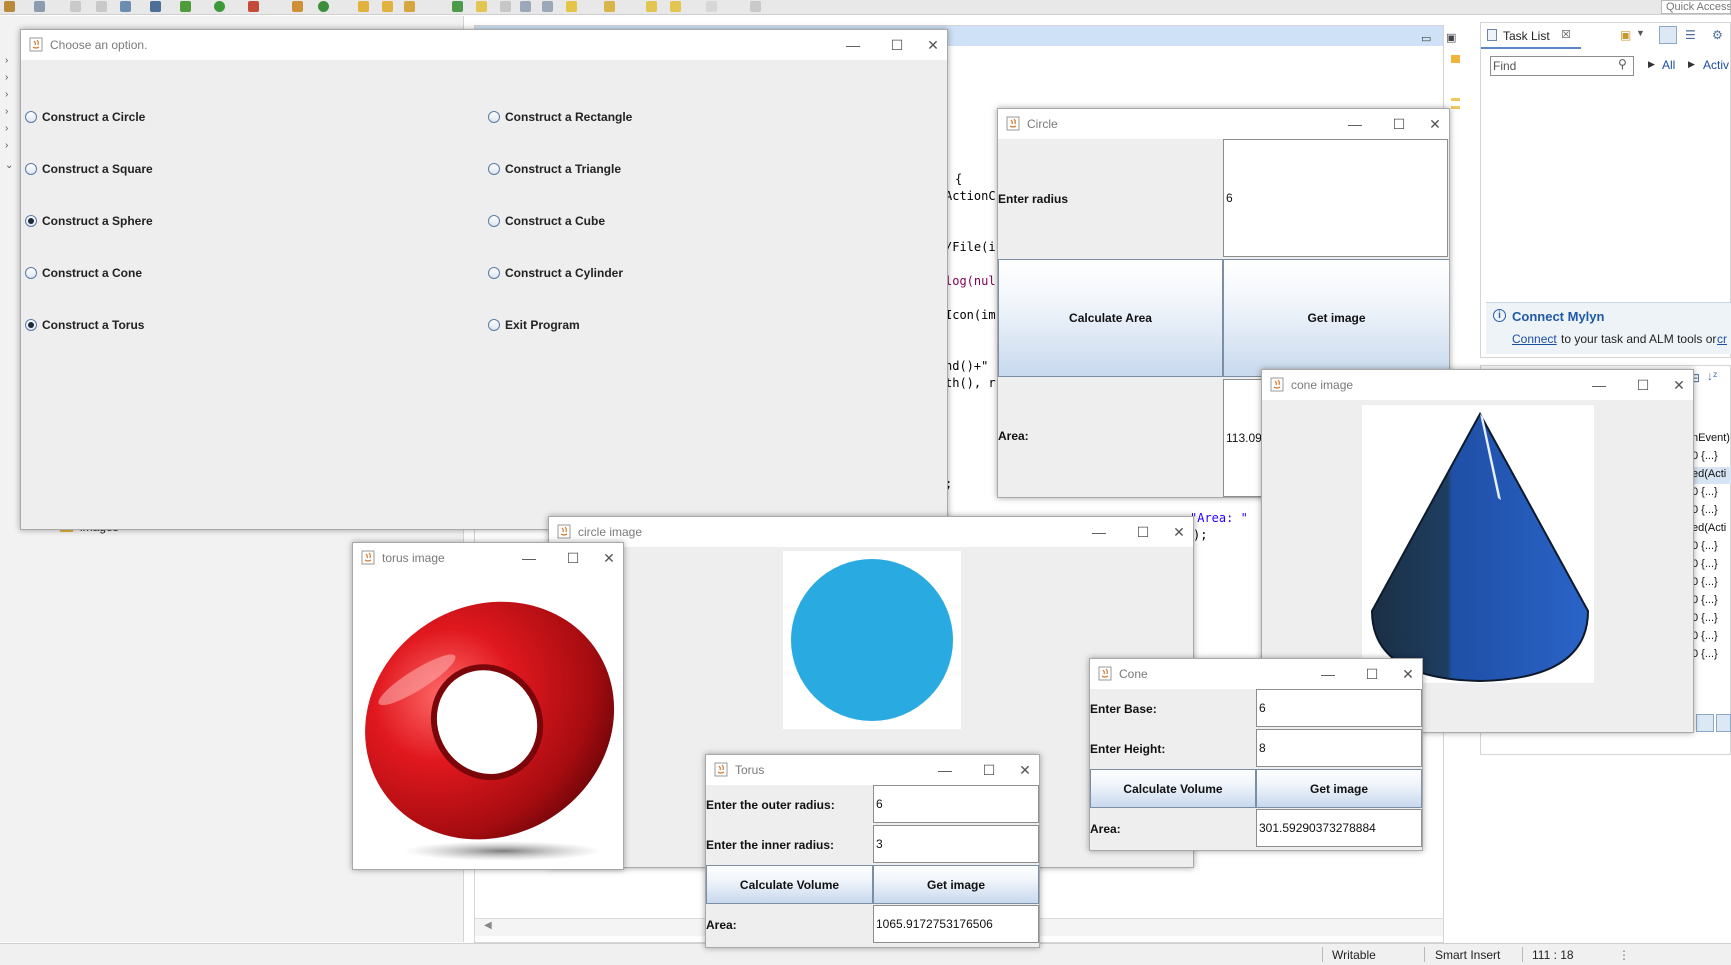 The height and width of the screenshot is (965, 1731). What do you see at coordinates (1640, 33) in the screenshot?
I see `dropdown-arrow-icon: ▼` at bounding box center [1640, 33].